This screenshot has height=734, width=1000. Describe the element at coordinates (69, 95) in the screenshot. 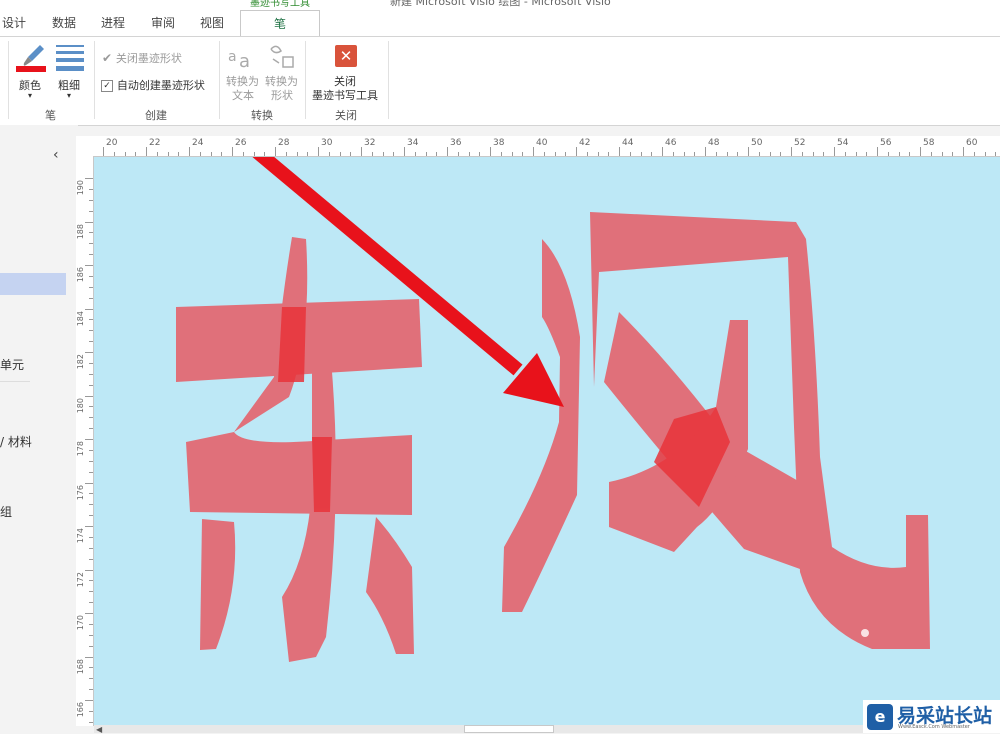

I see `chevron-down-icon: ▾` at that location.